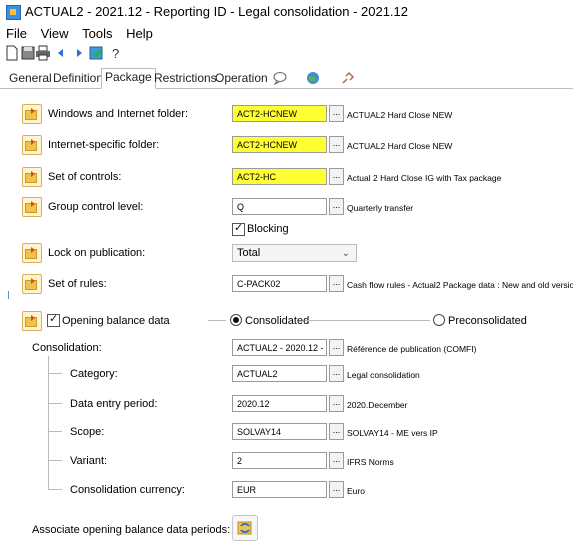  What do you see at coordinates (279, 431) in the screenshot?
I see `scope-field: SOLVAY14` at bounding box center [279, 431].